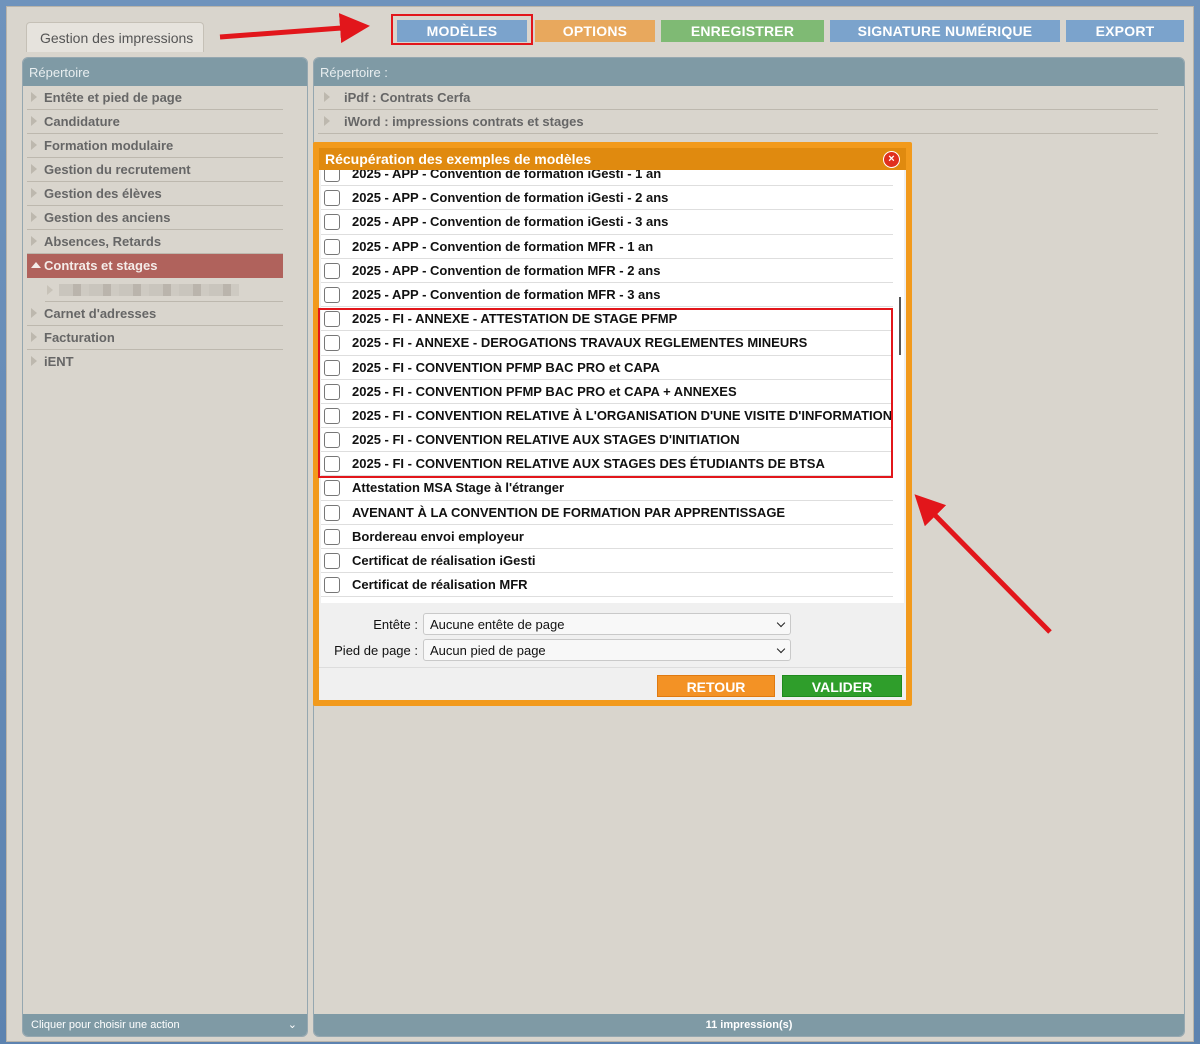 The image size is (1200, 1044). I want to click on pied-value: Aucun pied de page, so click(488, 650).